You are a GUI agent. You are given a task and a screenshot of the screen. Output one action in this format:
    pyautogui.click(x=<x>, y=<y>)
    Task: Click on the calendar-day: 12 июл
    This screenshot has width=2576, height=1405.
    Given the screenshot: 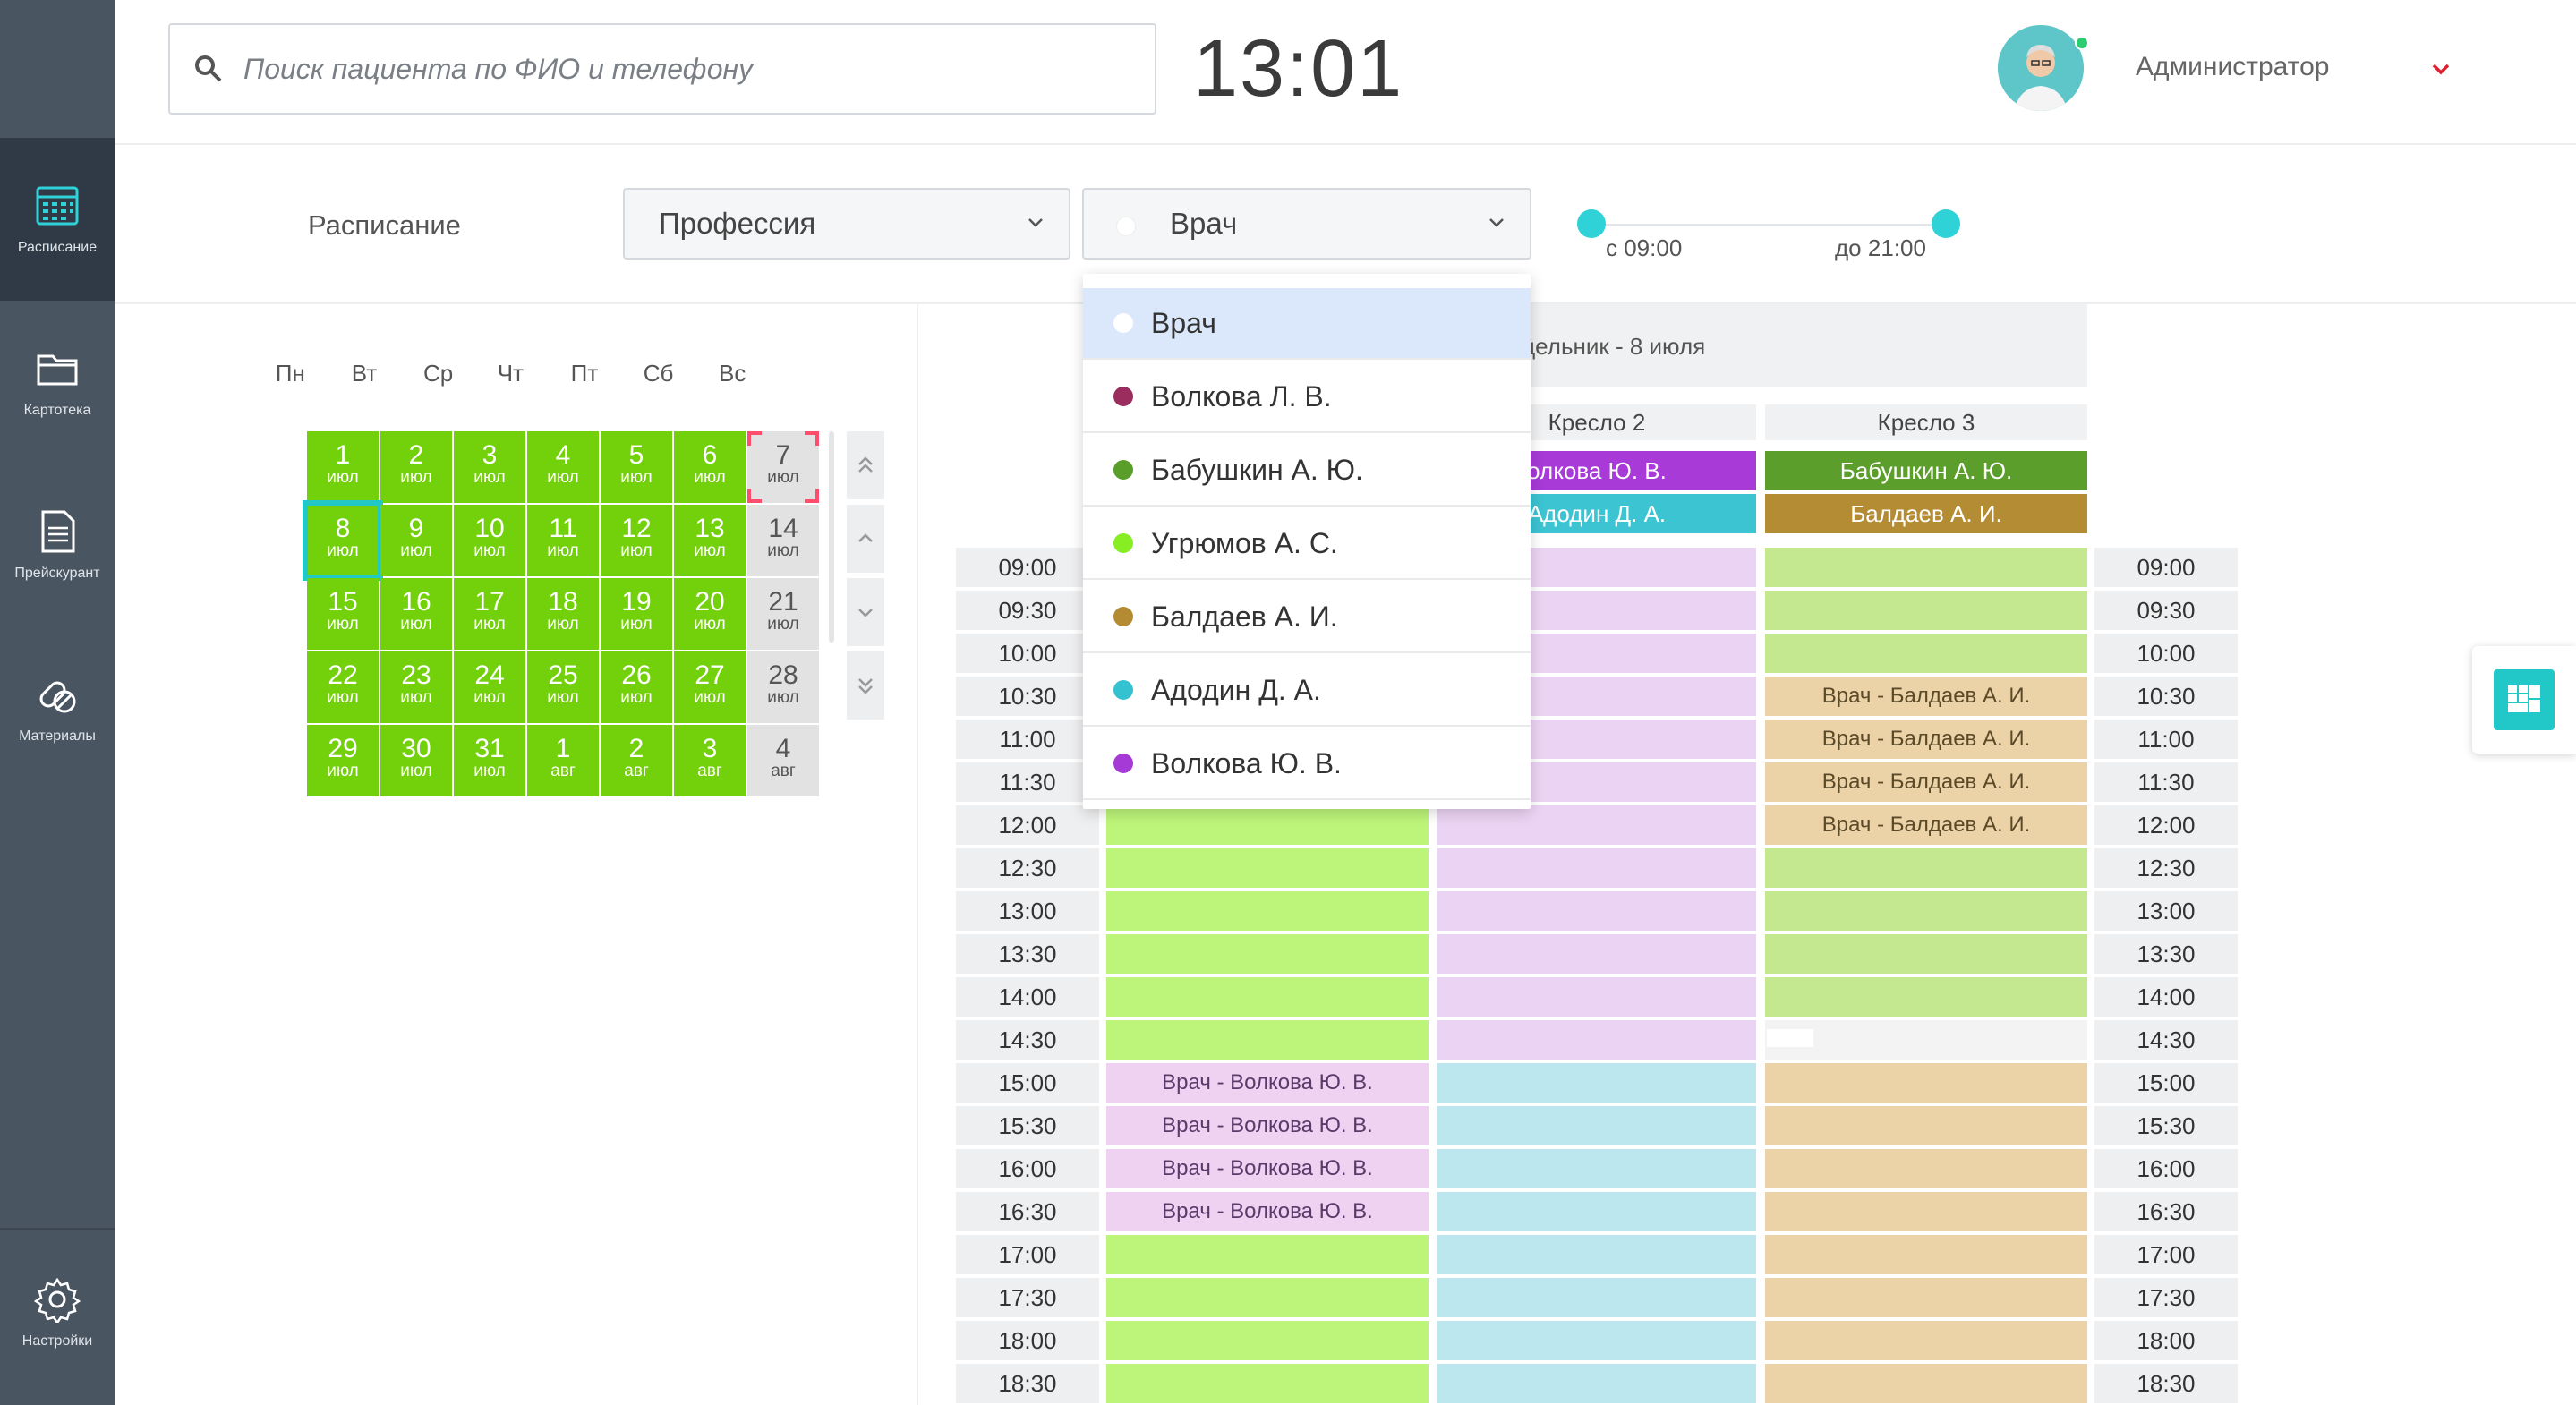 What is the action you would take?
    pyautogui.click(x=636, y=540)
    